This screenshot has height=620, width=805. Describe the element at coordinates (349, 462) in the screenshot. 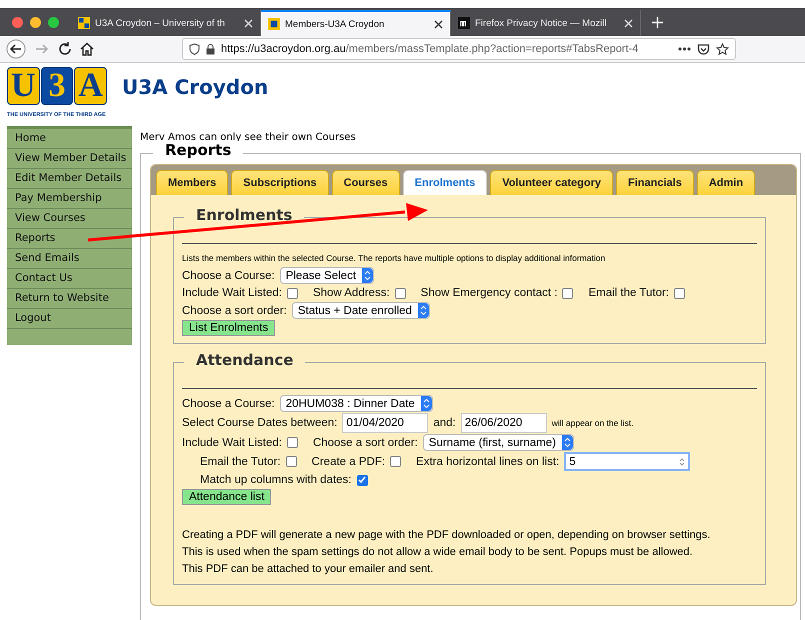

I see `field-label: Create a PDF:` at that location.